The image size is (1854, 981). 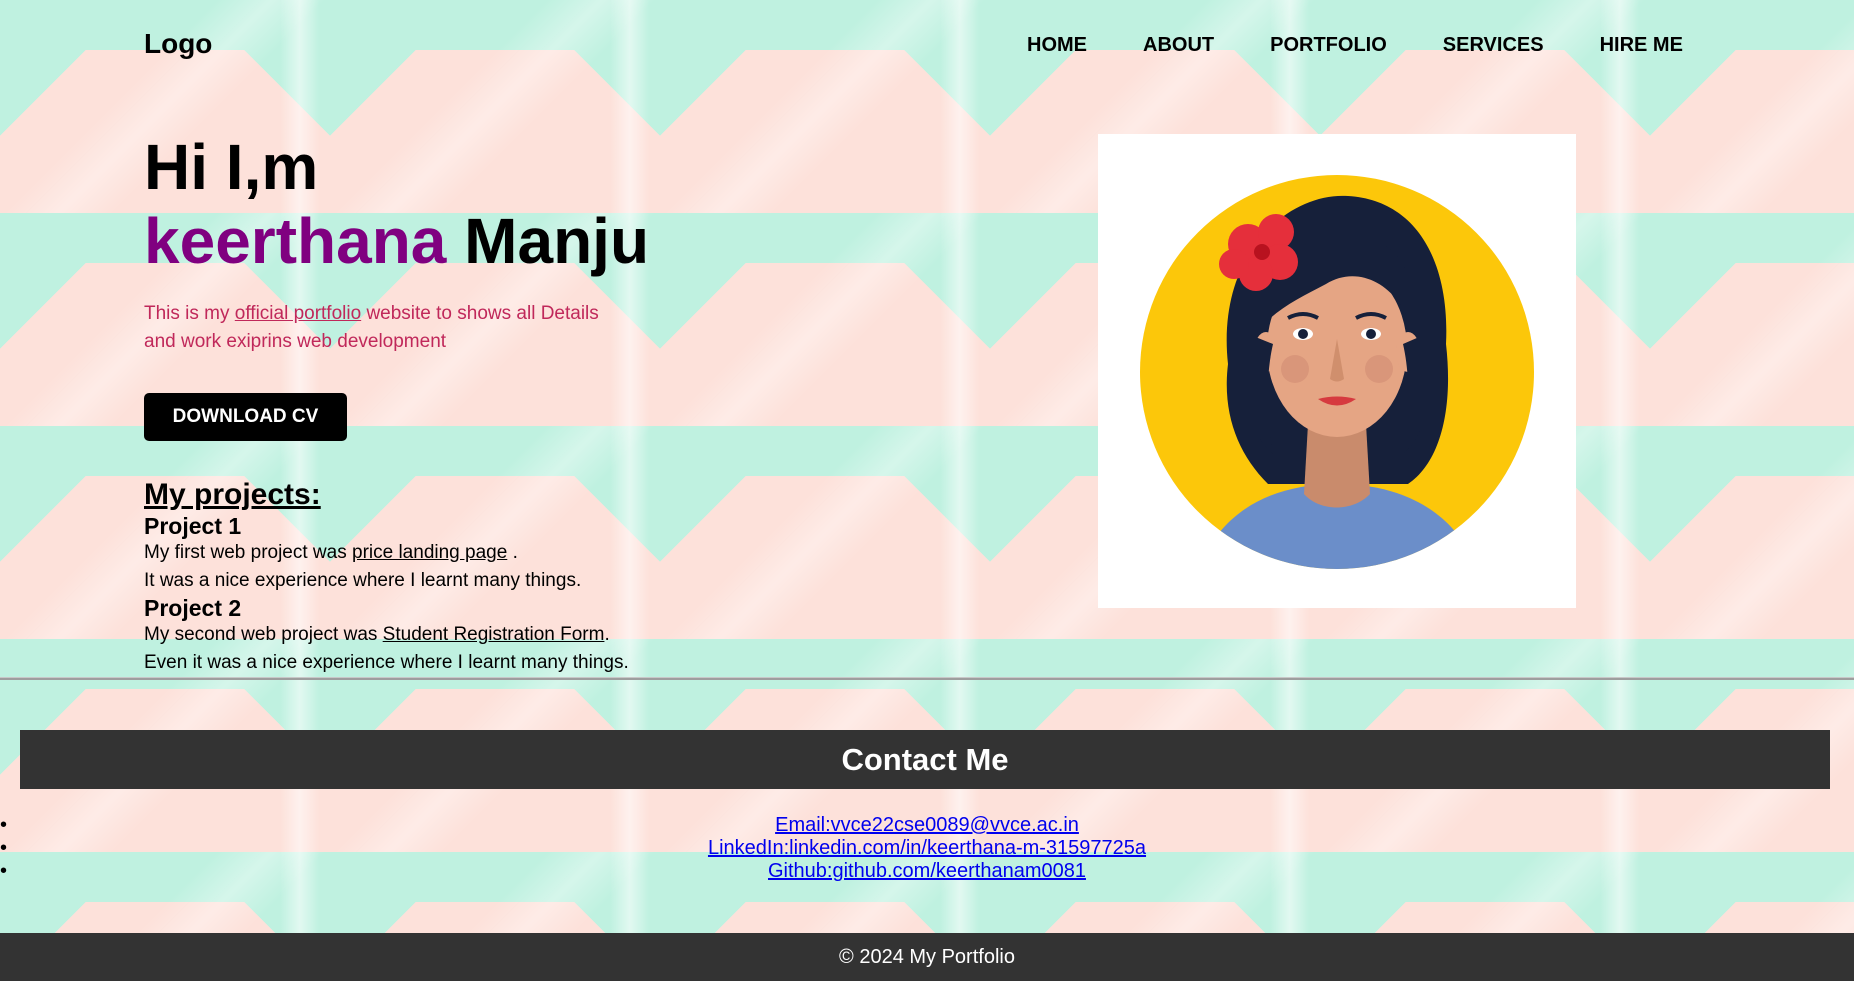 What do you see at coordinates (1641, 45) in the screenshot?
I see `nav-hire-me: HIRE ME` at bounding box center [1641, 45].